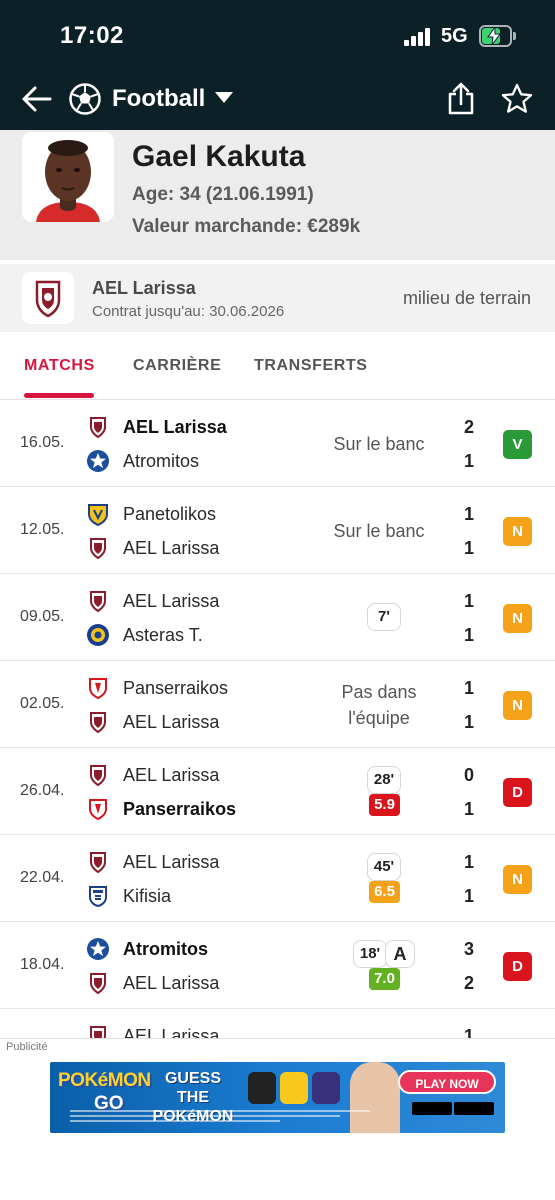 The width and height of the screenshot is (555, 1200). I want to click on nav-bar: Football, so click(277, 101).